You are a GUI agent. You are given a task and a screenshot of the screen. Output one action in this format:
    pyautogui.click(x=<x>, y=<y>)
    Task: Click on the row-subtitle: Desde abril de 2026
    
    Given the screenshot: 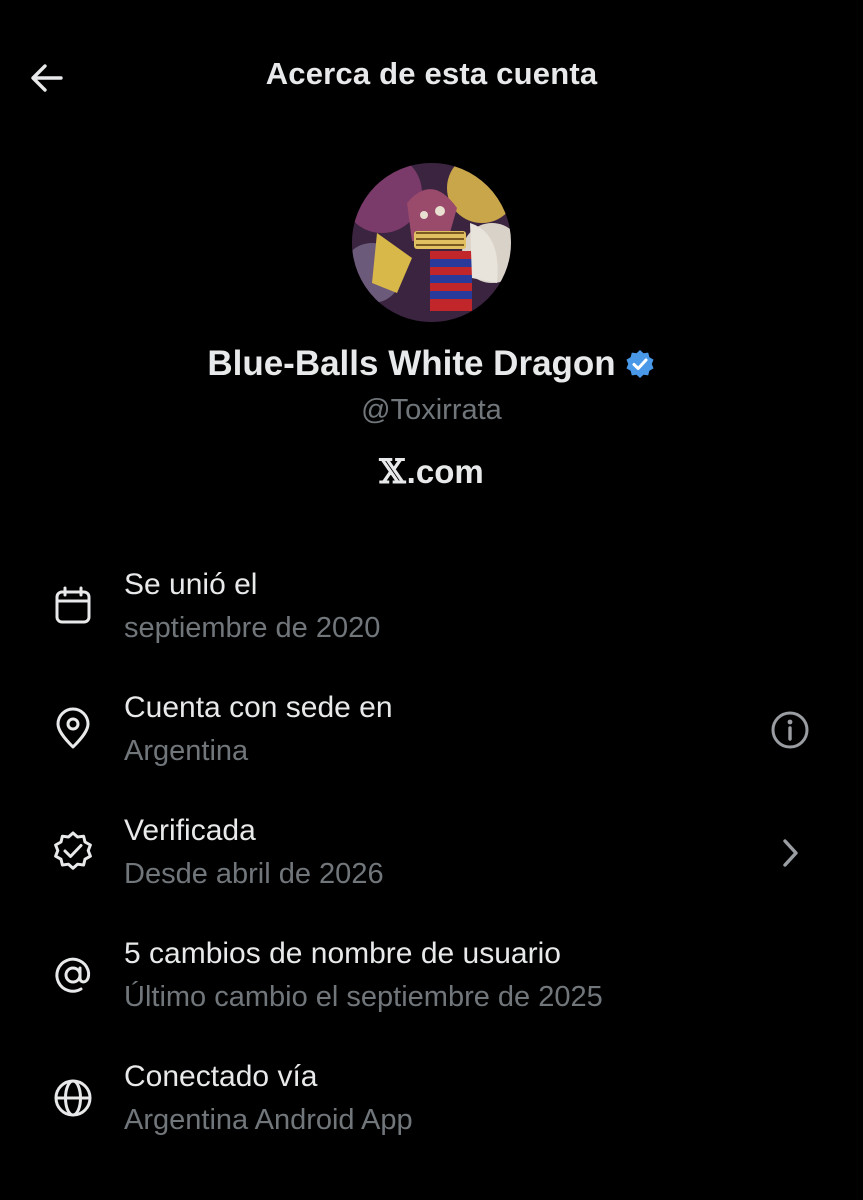 What is the action you would take?
    pyautogui.click(x=254, y=874)
    